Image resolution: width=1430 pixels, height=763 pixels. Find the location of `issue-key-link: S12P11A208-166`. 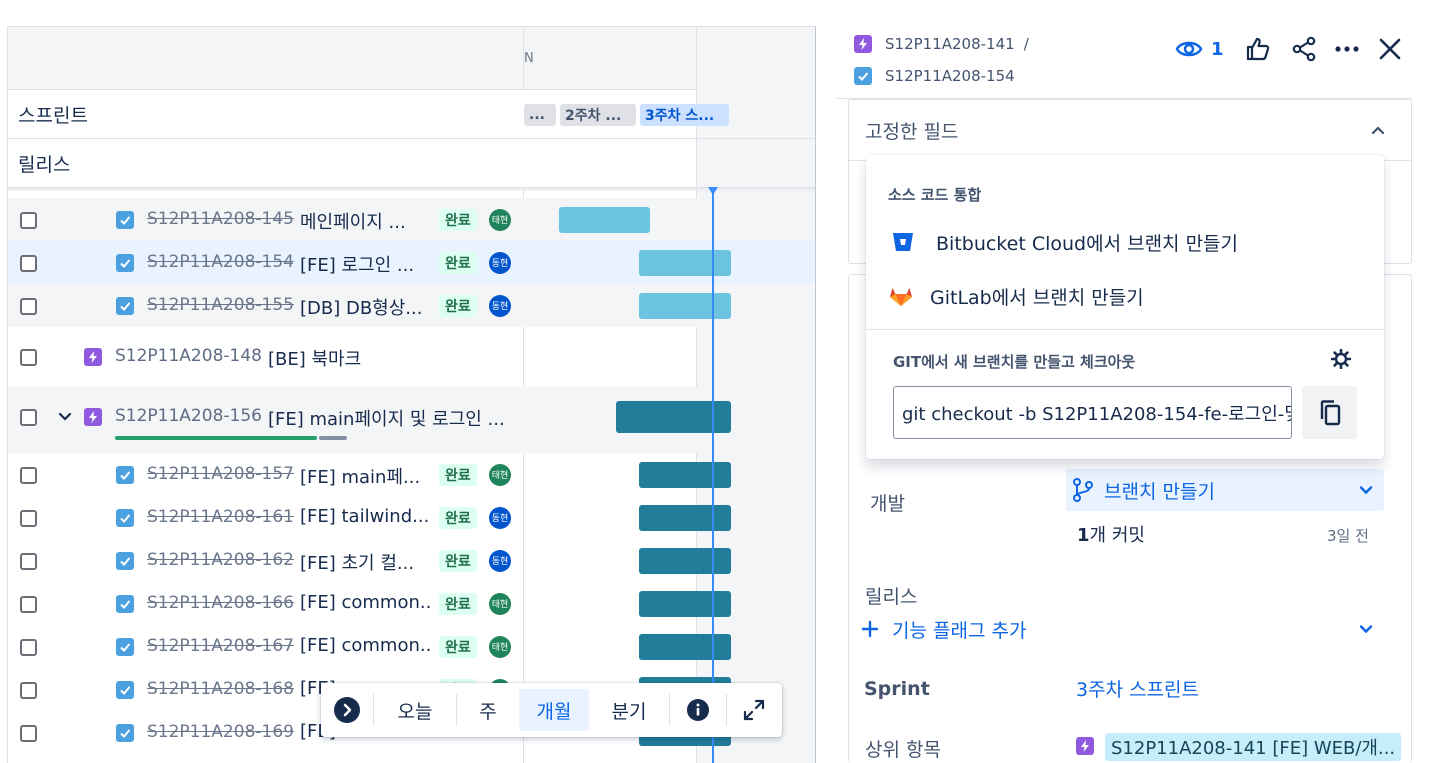

issue-key-link: S12P11A208-166 is located at coordinates (220, 603).